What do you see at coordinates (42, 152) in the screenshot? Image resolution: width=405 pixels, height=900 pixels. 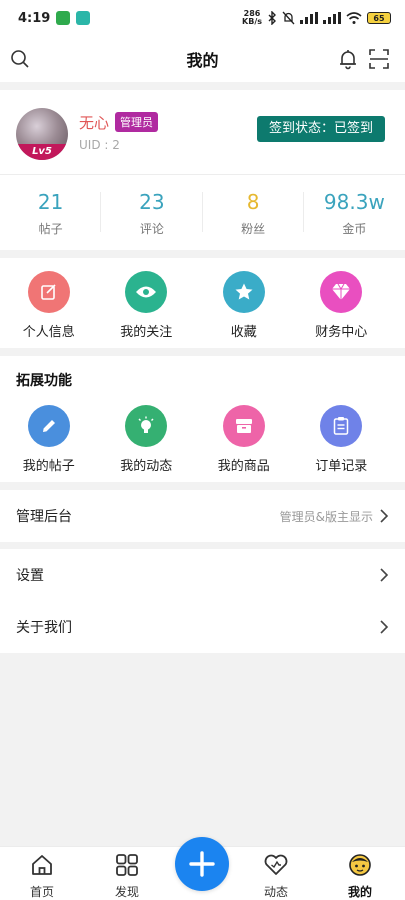 I see `level-badge: Lv5` at bounding box center [42, 152].